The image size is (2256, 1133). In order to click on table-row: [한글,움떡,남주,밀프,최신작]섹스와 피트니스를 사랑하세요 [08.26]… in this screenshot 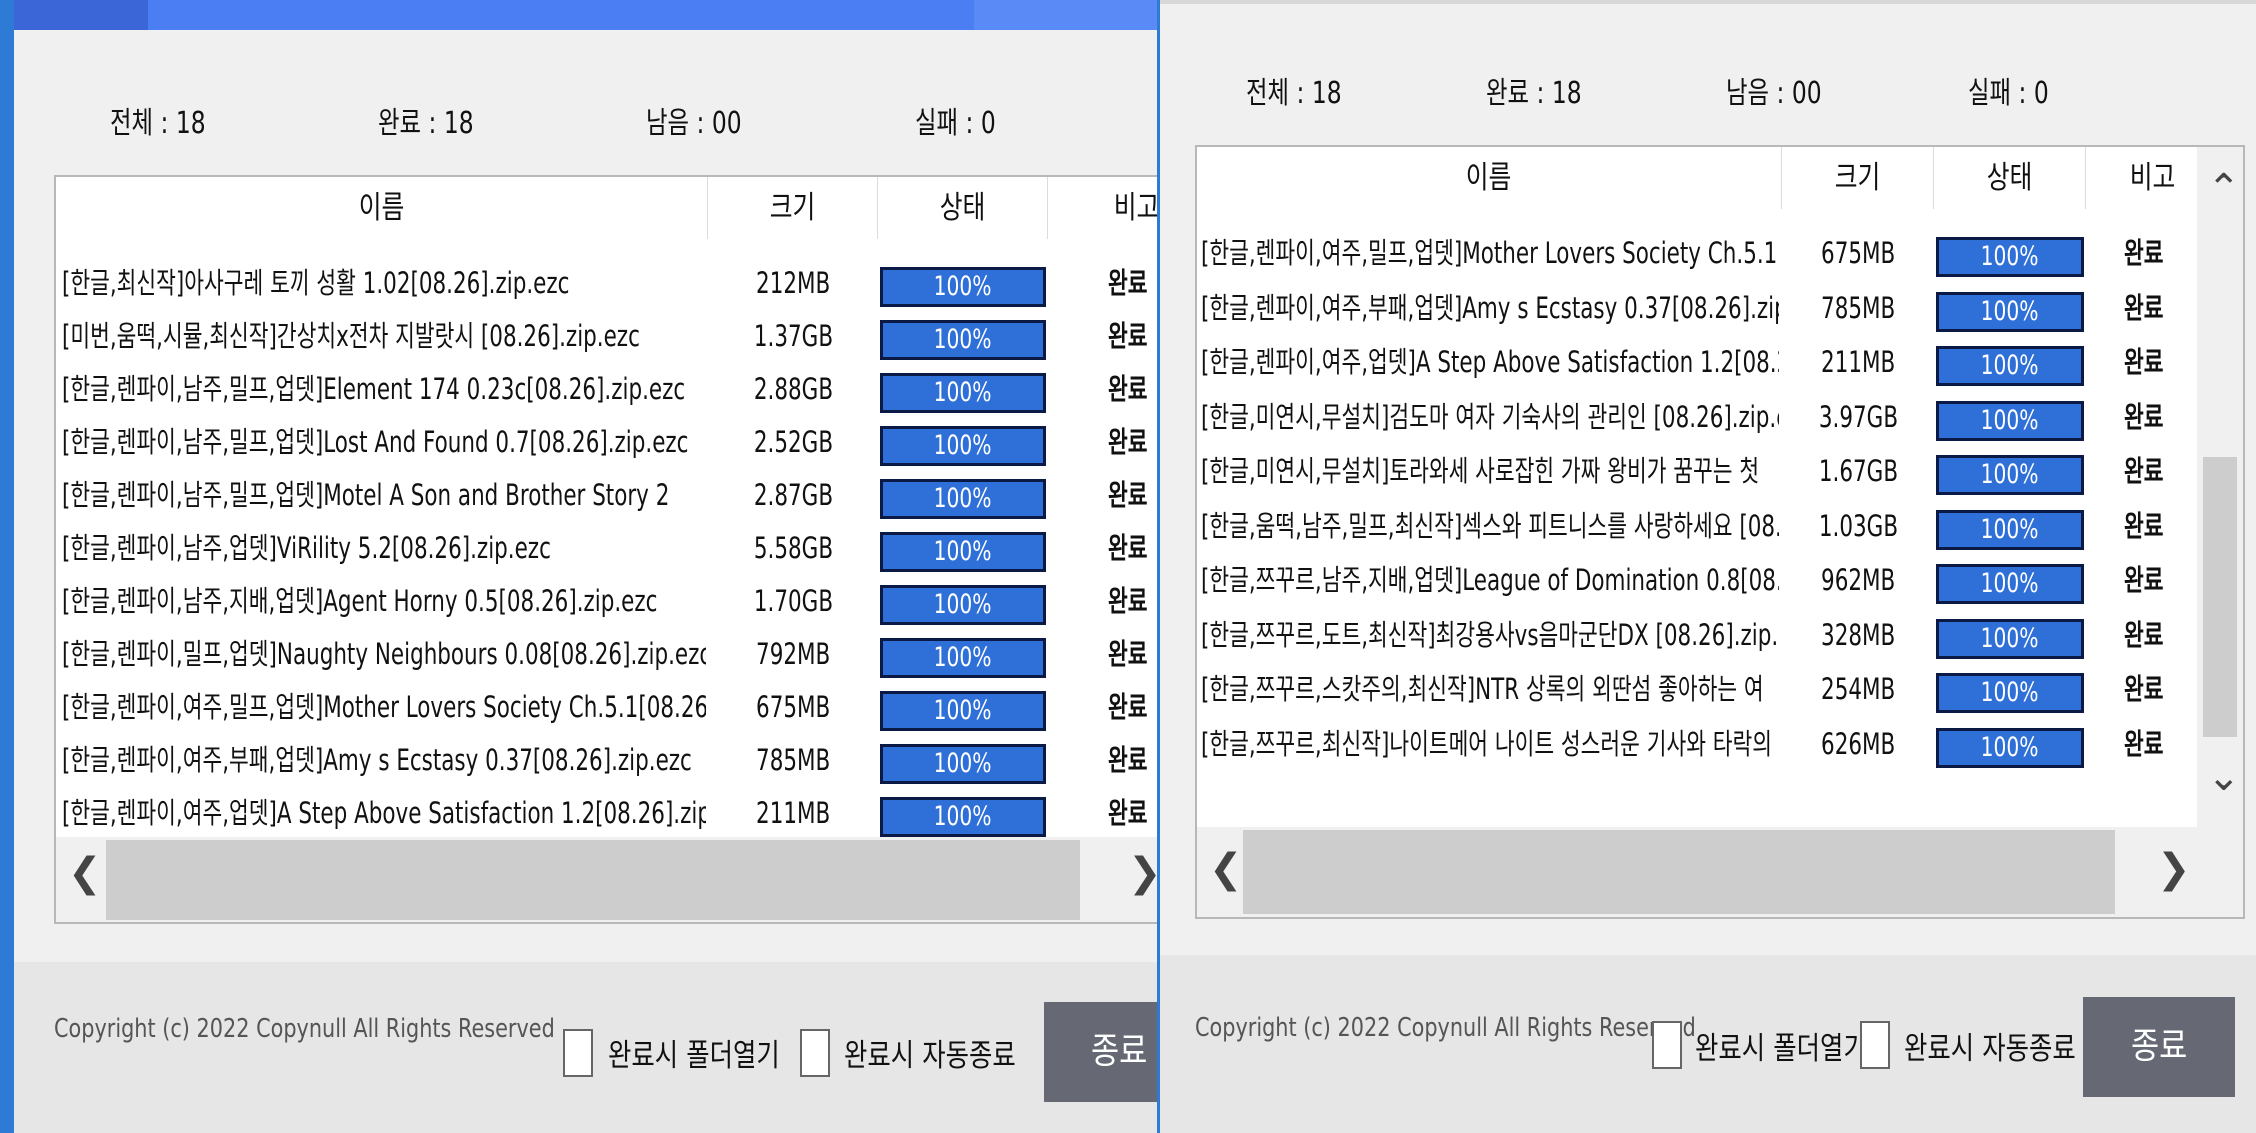, I will do `click(1697, 526)`.